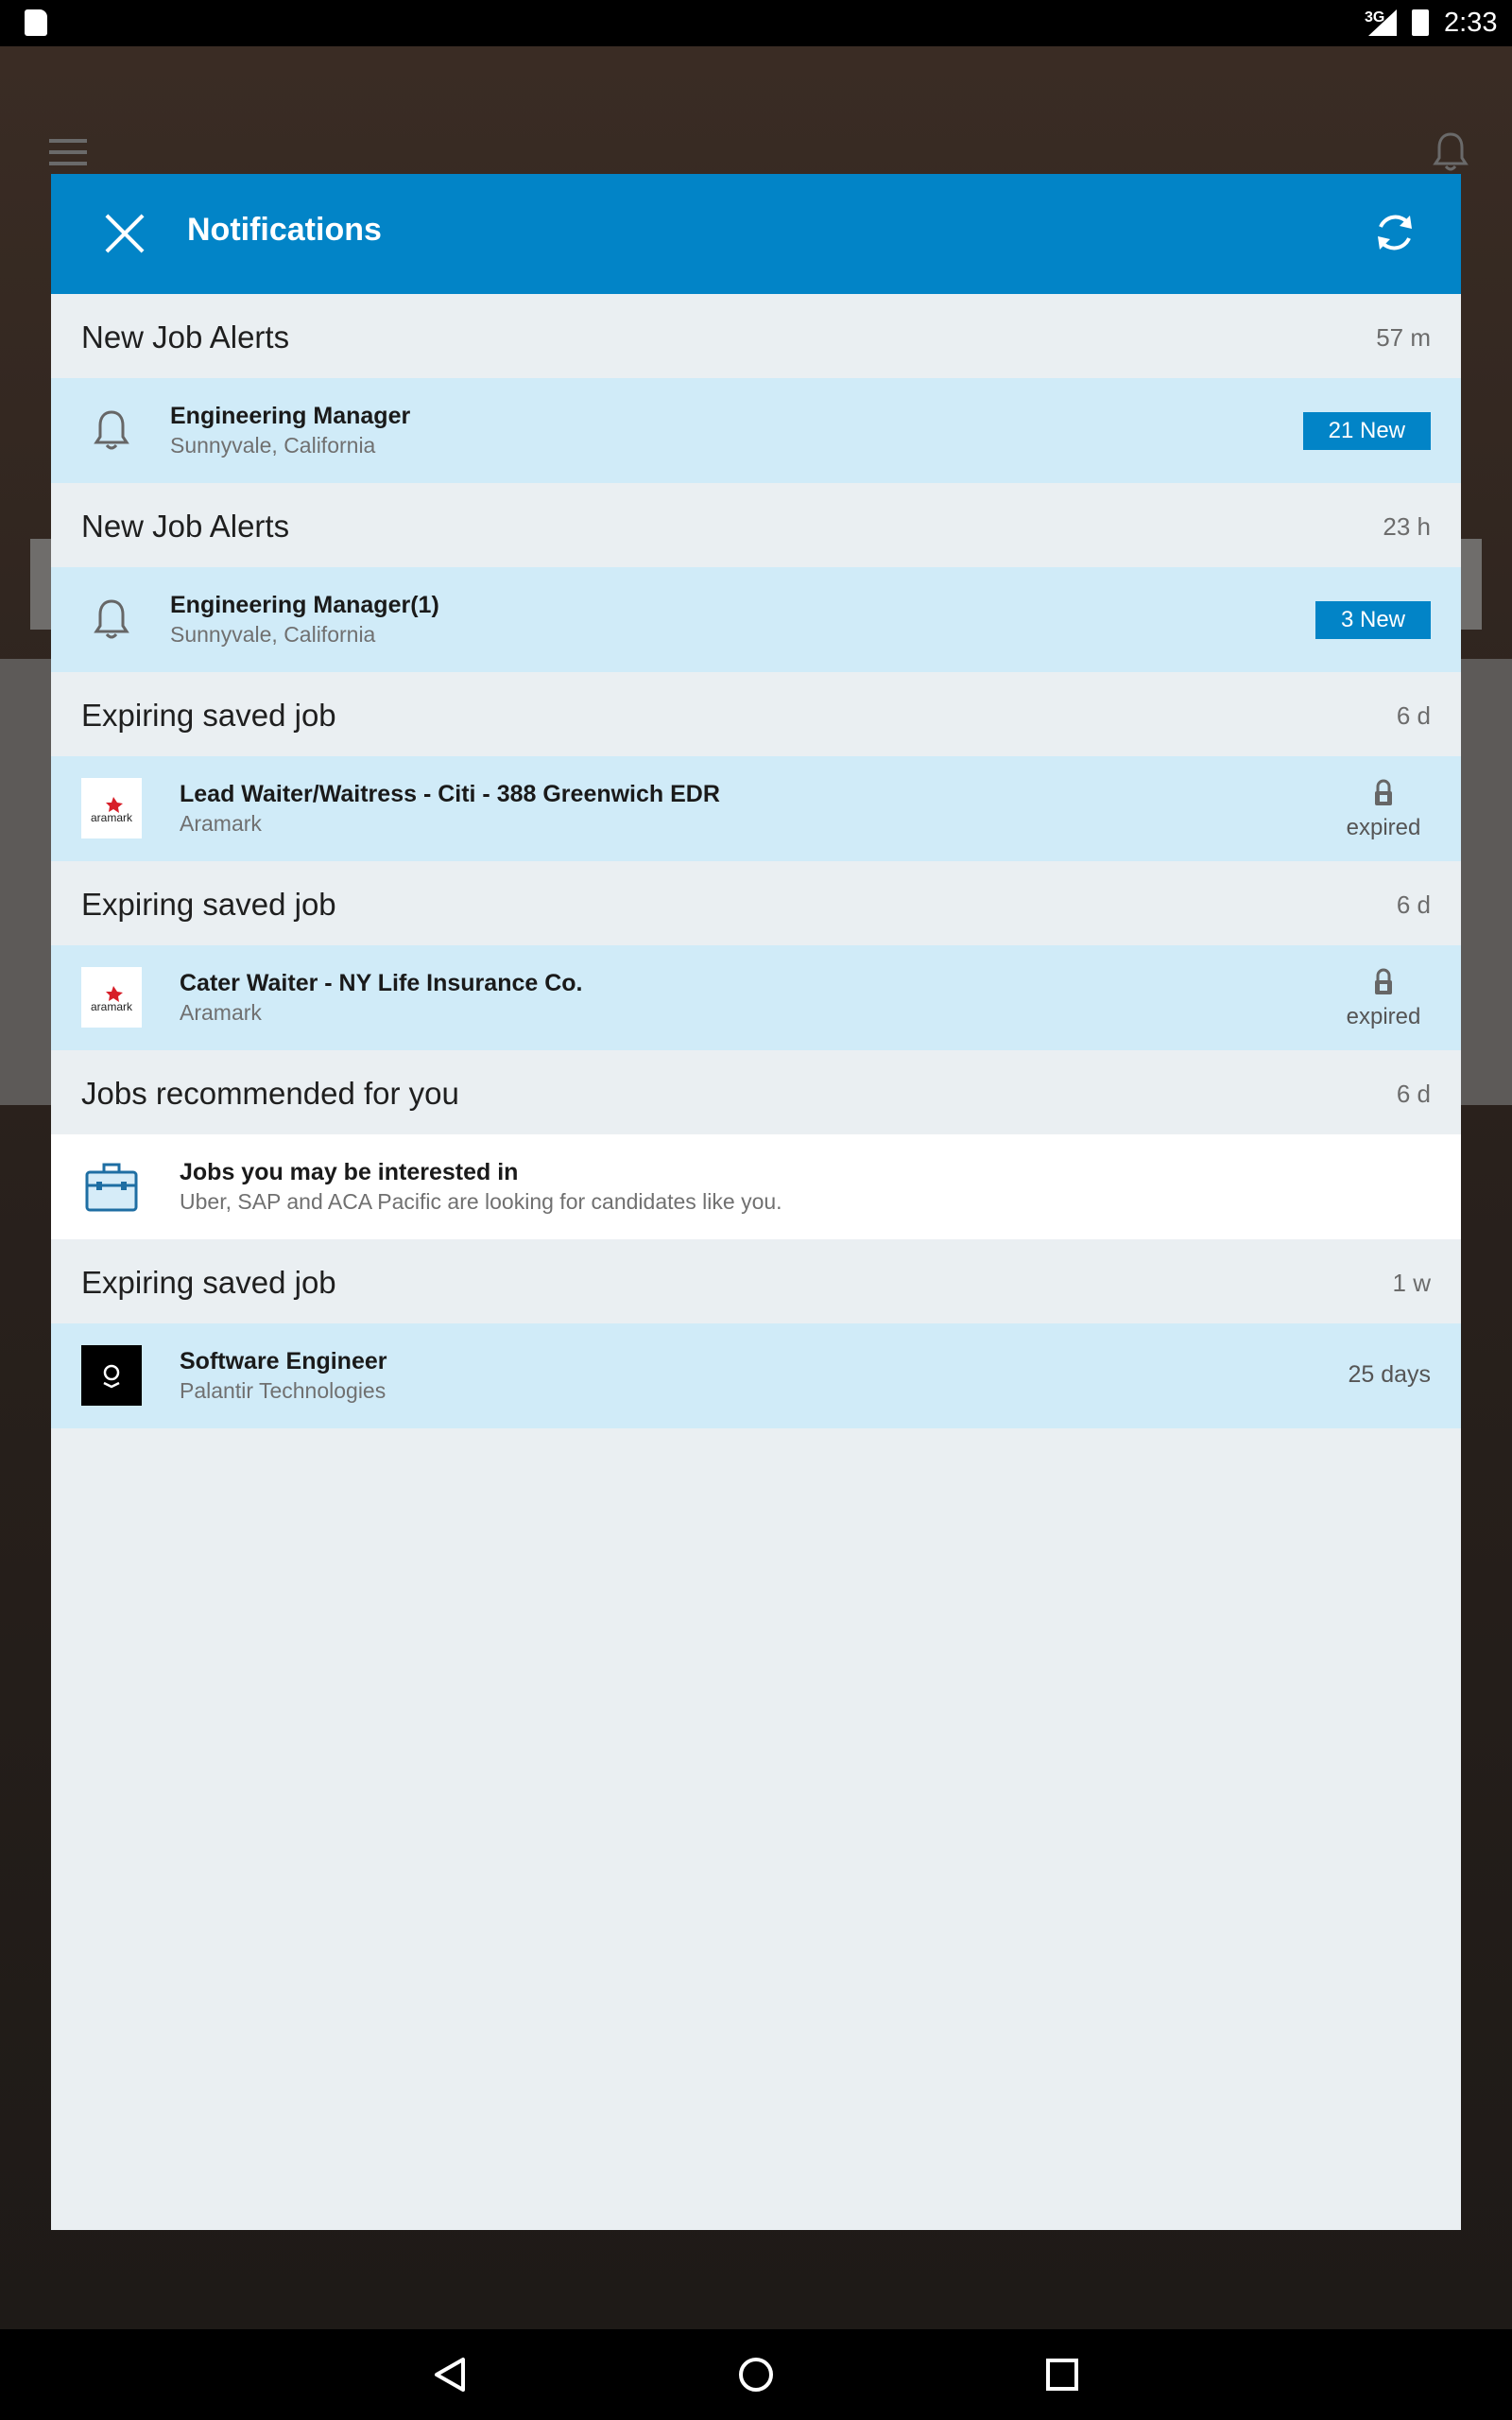 The image size is (1512, 2420). What do you see at coordinates (270, 1093) in the screenshot?
I see `section-title: Jobs recommended for you` at bounding box center [270, 1093].